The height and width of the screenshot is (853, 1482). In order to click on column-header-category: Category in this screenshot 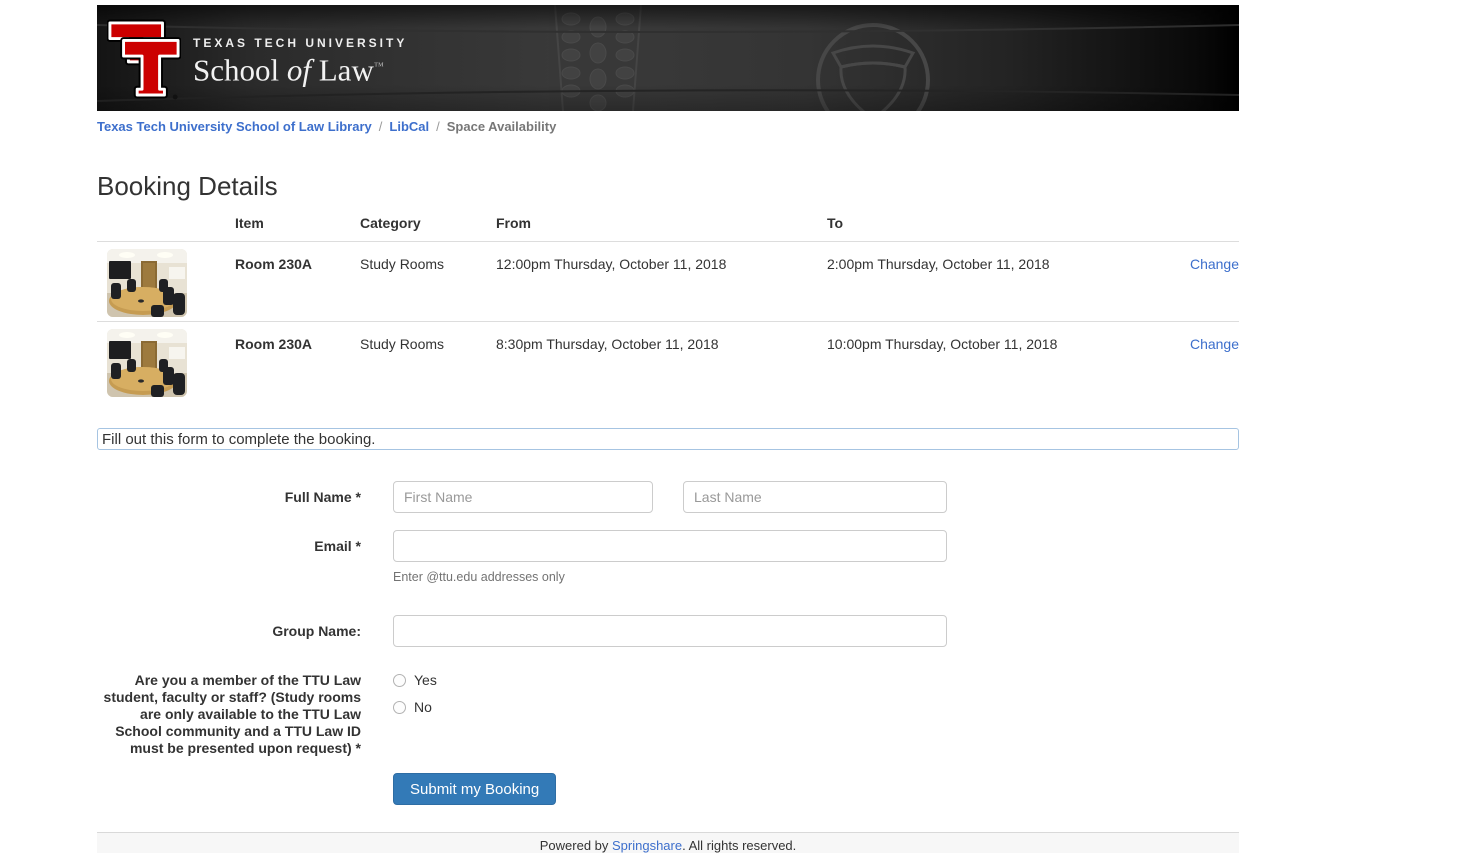, I will do `click(390, 223)`.